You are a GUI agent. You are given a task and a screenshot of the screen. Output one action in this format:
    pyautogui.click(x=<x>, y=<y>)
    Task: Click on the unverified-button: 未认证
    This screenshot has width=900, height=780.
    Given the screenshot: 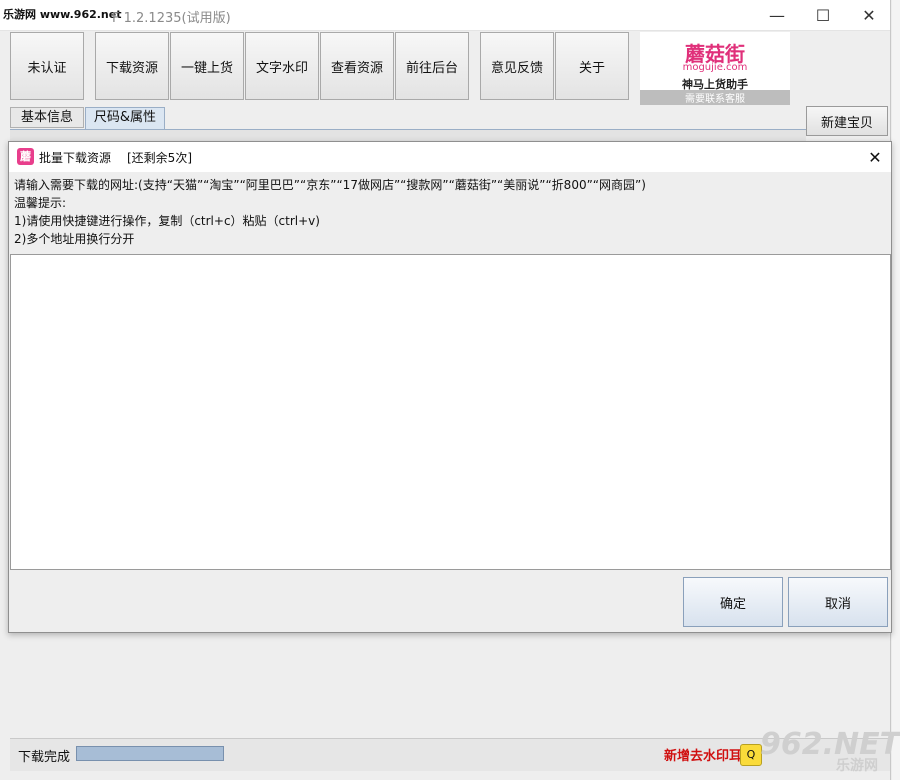 What is the action you would take?
    pyautogui.click(x=47, y=66)
    